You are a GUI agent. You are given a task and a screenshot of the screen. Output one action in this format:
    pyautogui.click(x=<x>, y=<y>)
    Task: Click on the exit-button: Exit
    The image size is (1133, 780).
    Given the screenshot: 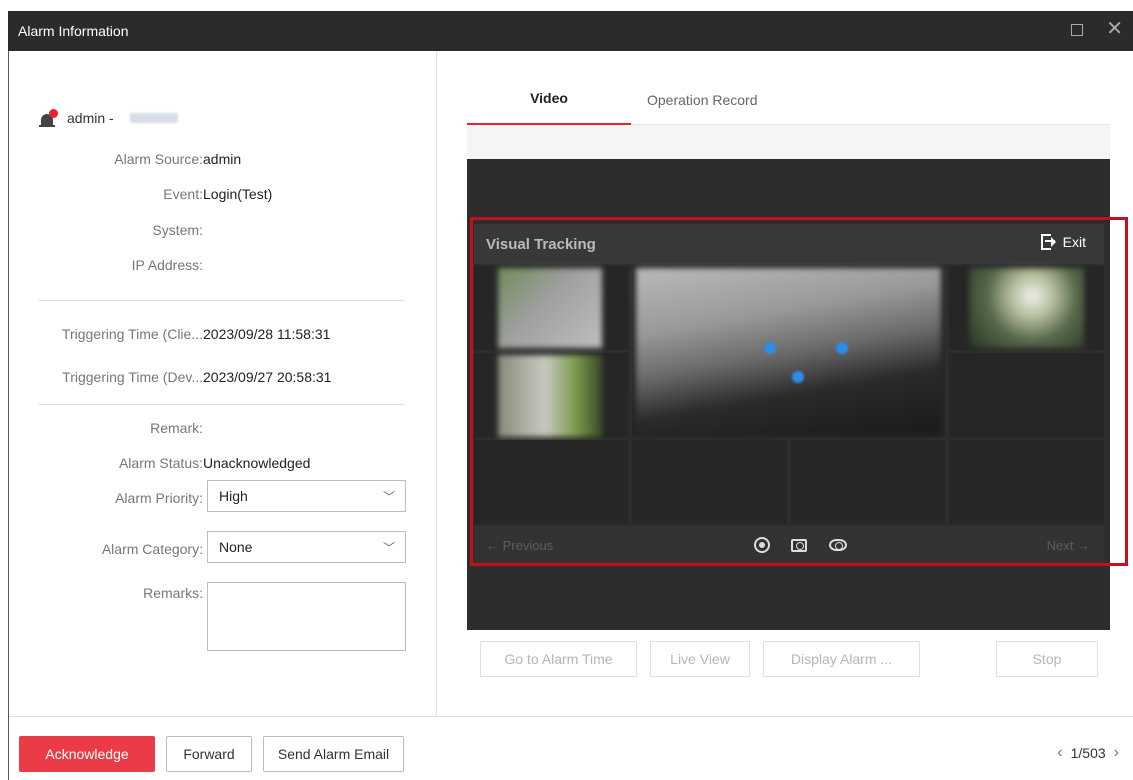 What is the action you would take?
    pyautogui.click(x=1063, y=242)
    